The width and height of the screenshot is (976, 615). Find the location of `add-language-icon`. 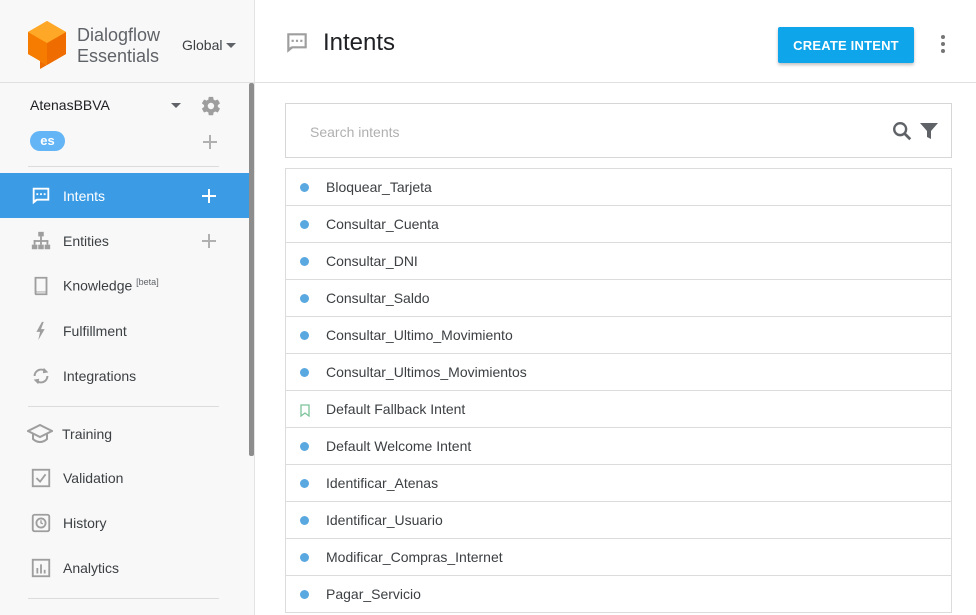

add-language-icon is located at coordinates (210, 142).